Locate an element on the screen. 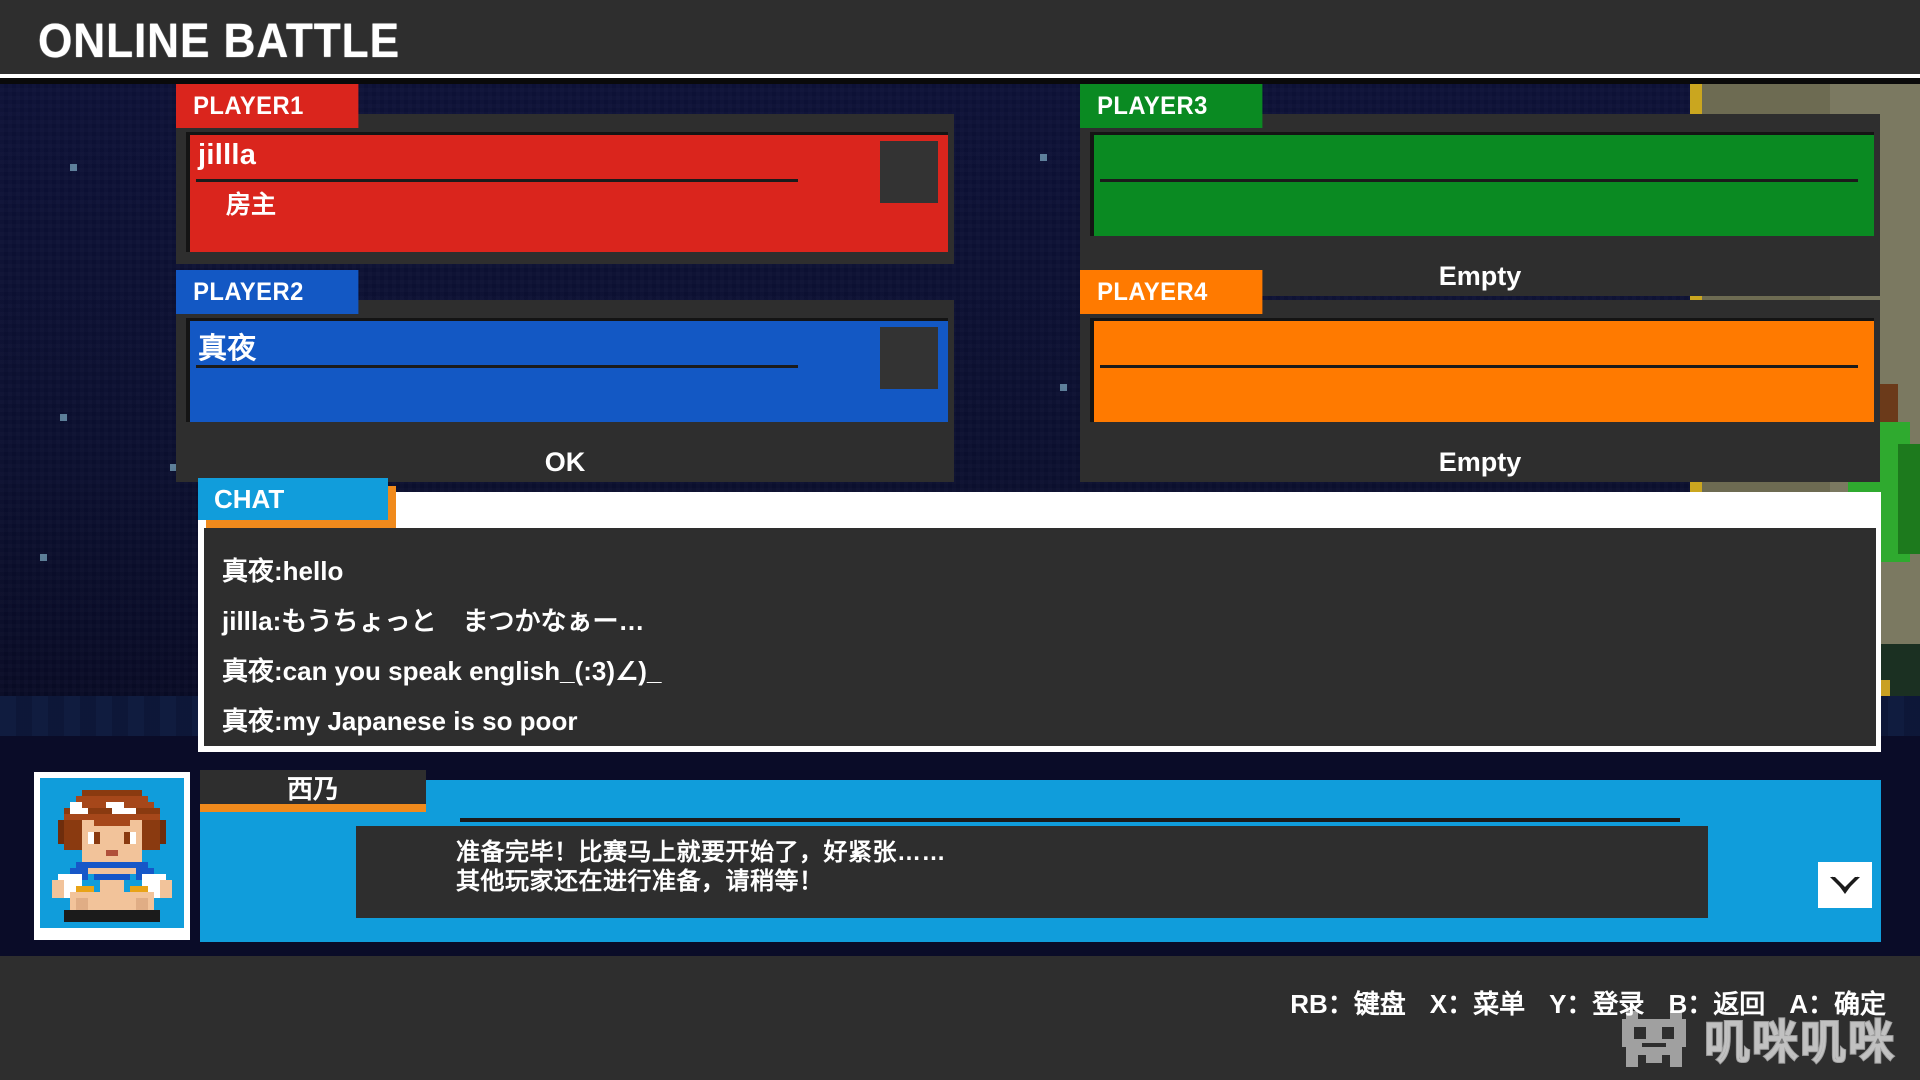 The height and width of the screenshot is (1080, 1920). chat-message: 真夜:hello is located at coordinates (283, 571).